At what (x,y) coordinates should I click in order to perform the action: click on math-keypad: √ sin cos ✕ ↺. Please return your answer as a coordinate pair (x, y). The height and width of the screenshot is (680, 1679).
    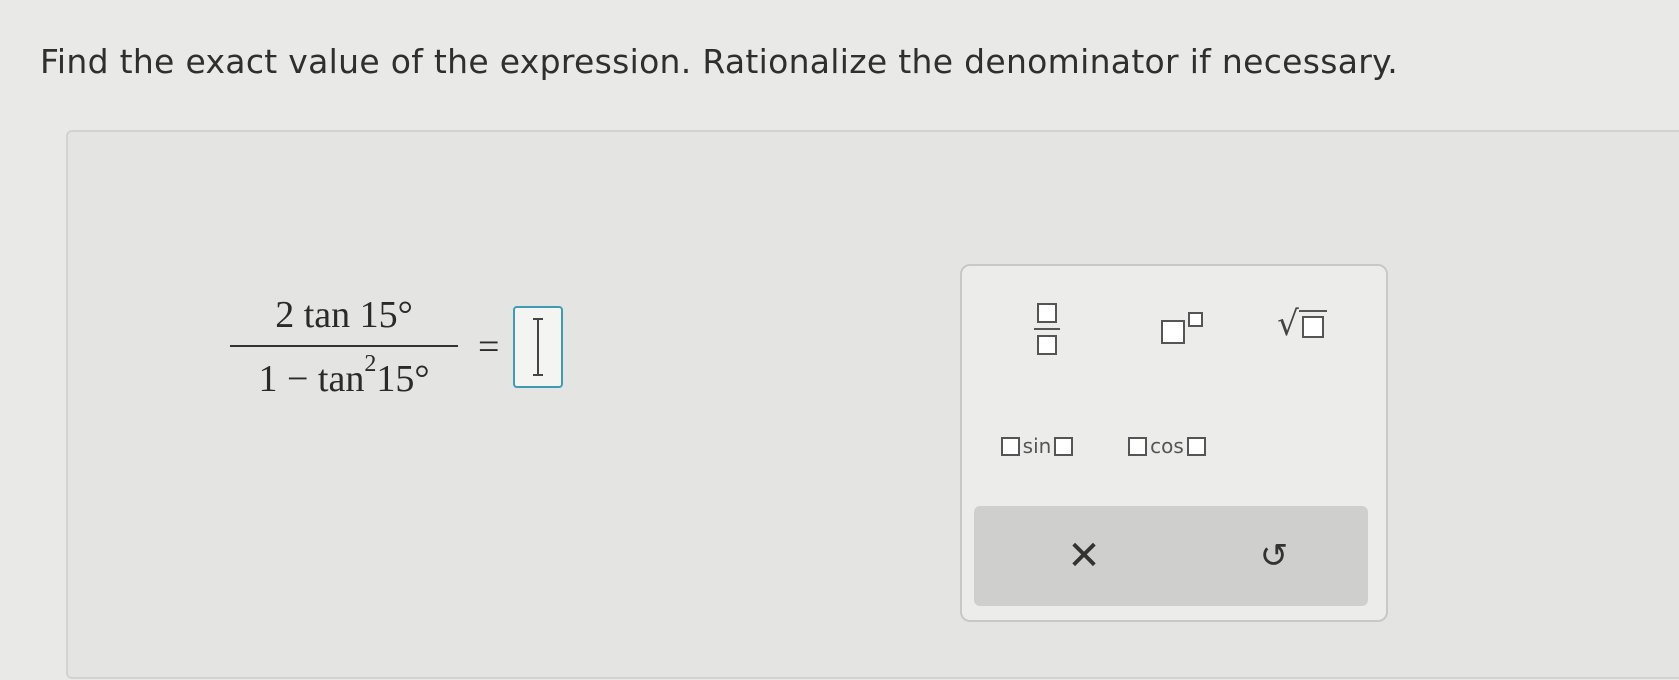
    Looking at the image, I should click on (1174, 443).